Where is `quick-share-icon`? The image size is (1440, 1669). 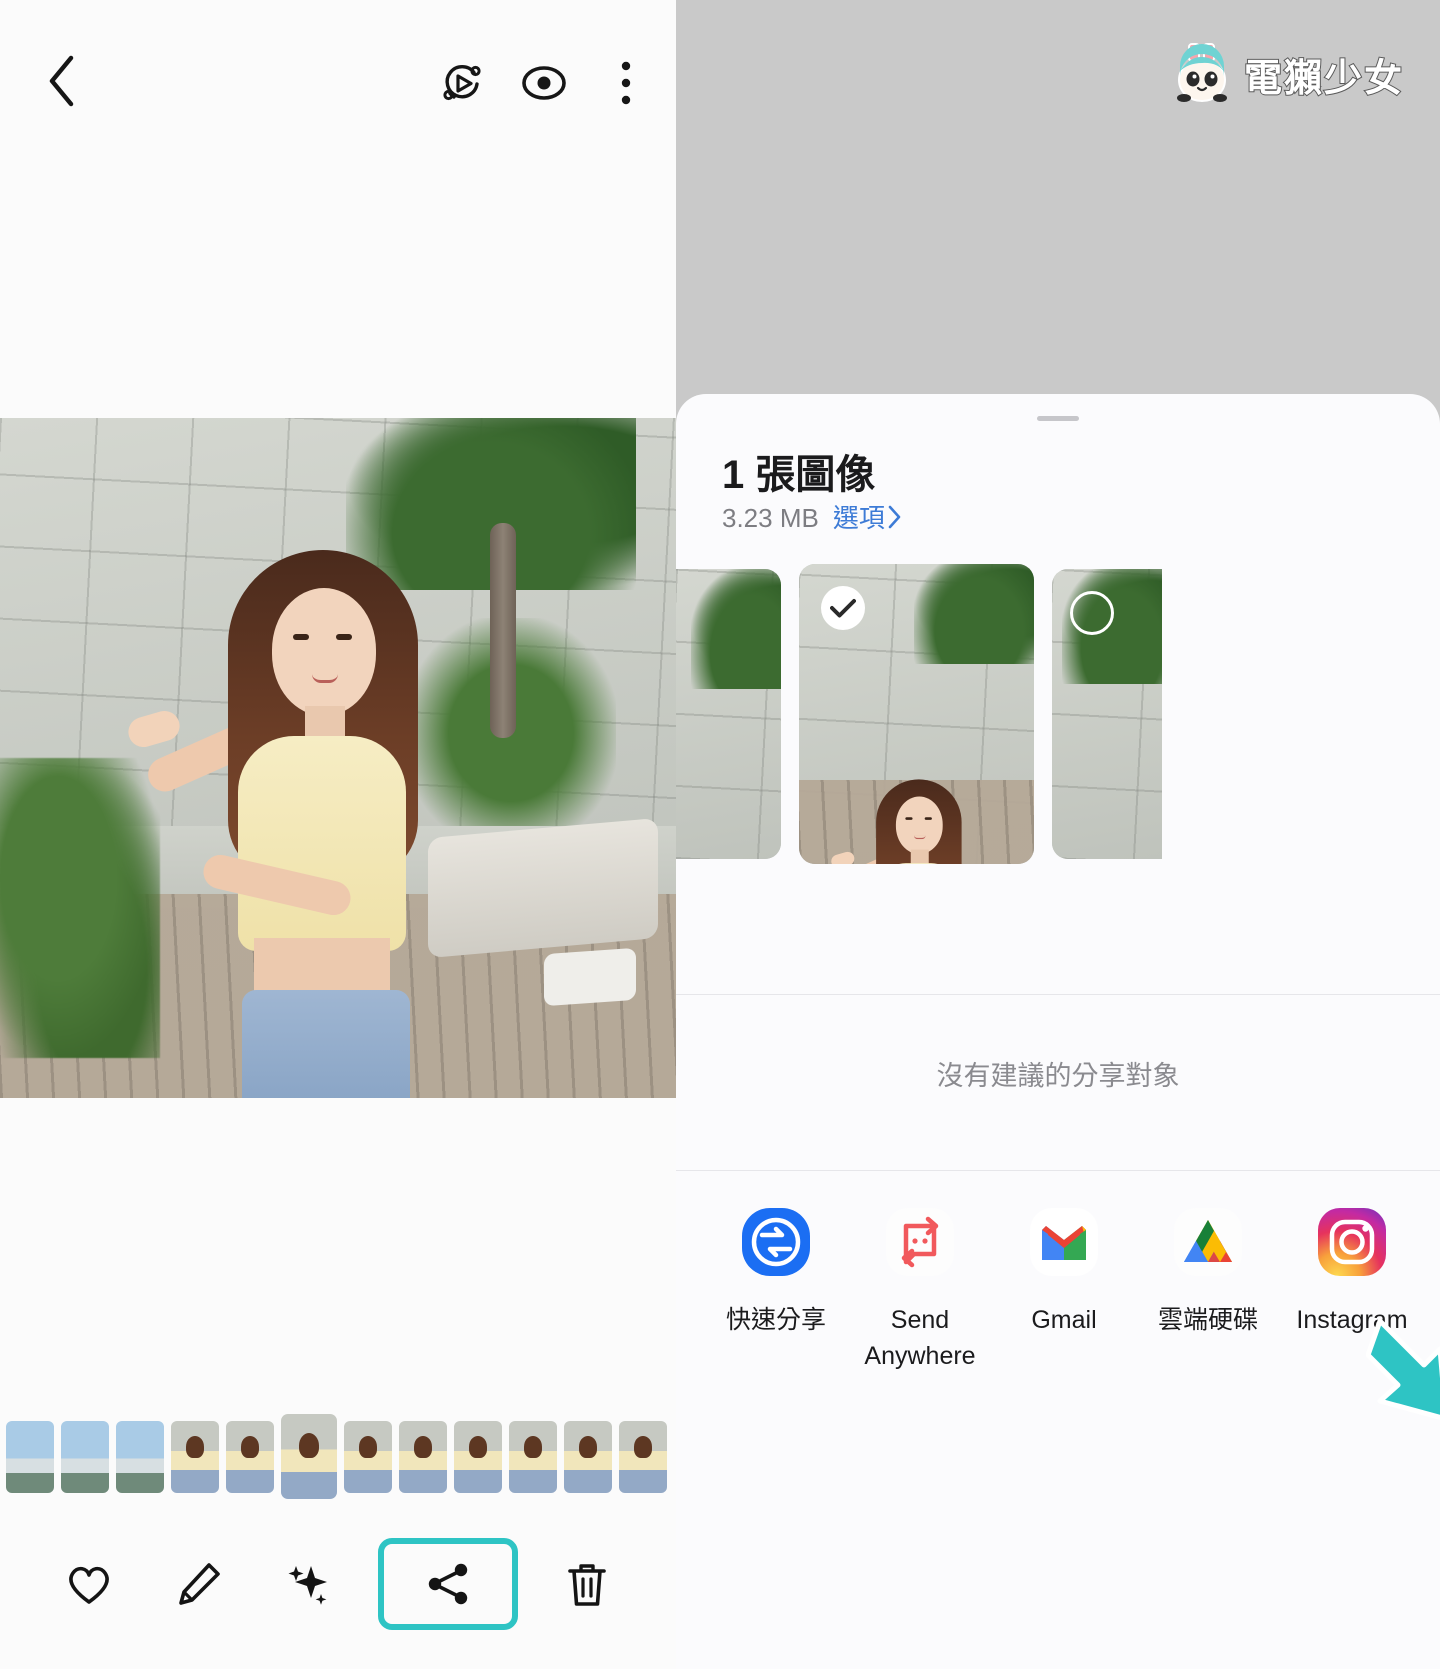 quick-share-icon is located at coordinates (776, 1242).